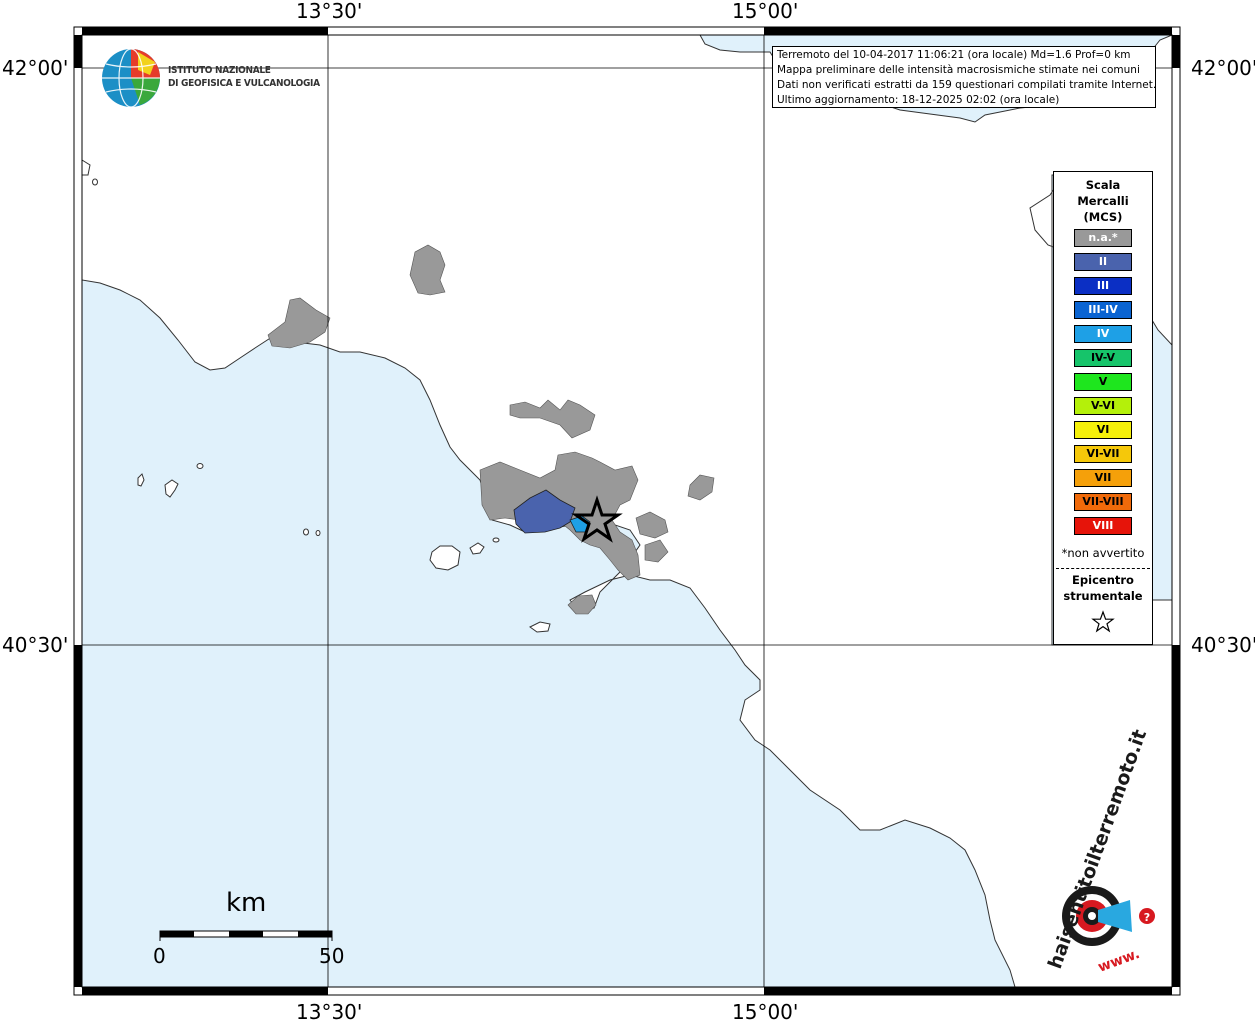 The image size is (1255, 1024). What do you see at coordinates (1103, 217) in the screenshot?
I see `legend-title-3: (MCS)` at bounding box center [1103, 217].